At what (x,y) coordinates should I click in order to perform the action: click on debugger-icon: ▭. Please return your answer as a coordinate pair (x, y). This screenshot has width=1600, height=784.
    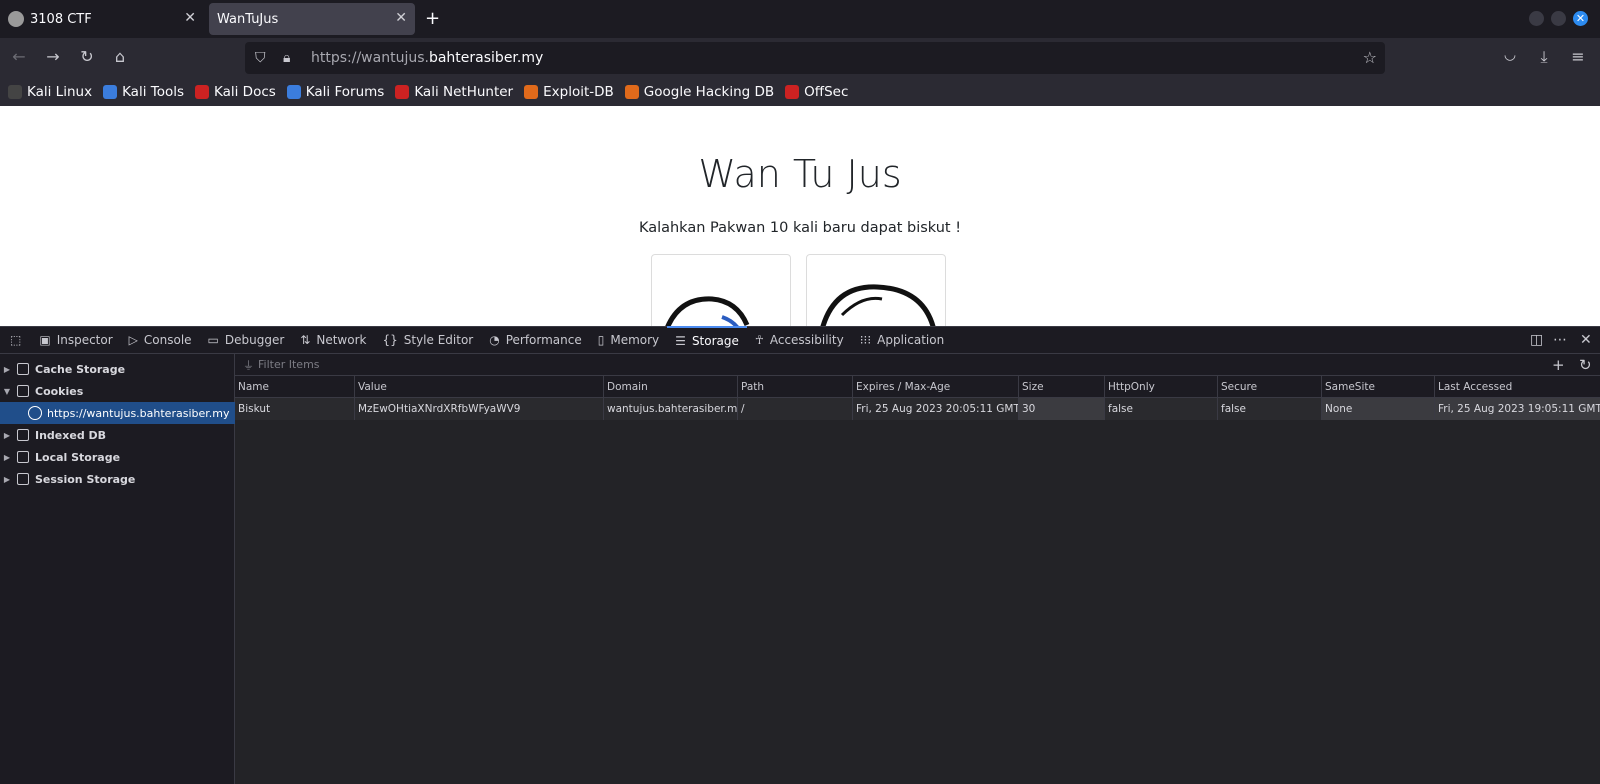
    Looking at the image, I should click on (213, 340).